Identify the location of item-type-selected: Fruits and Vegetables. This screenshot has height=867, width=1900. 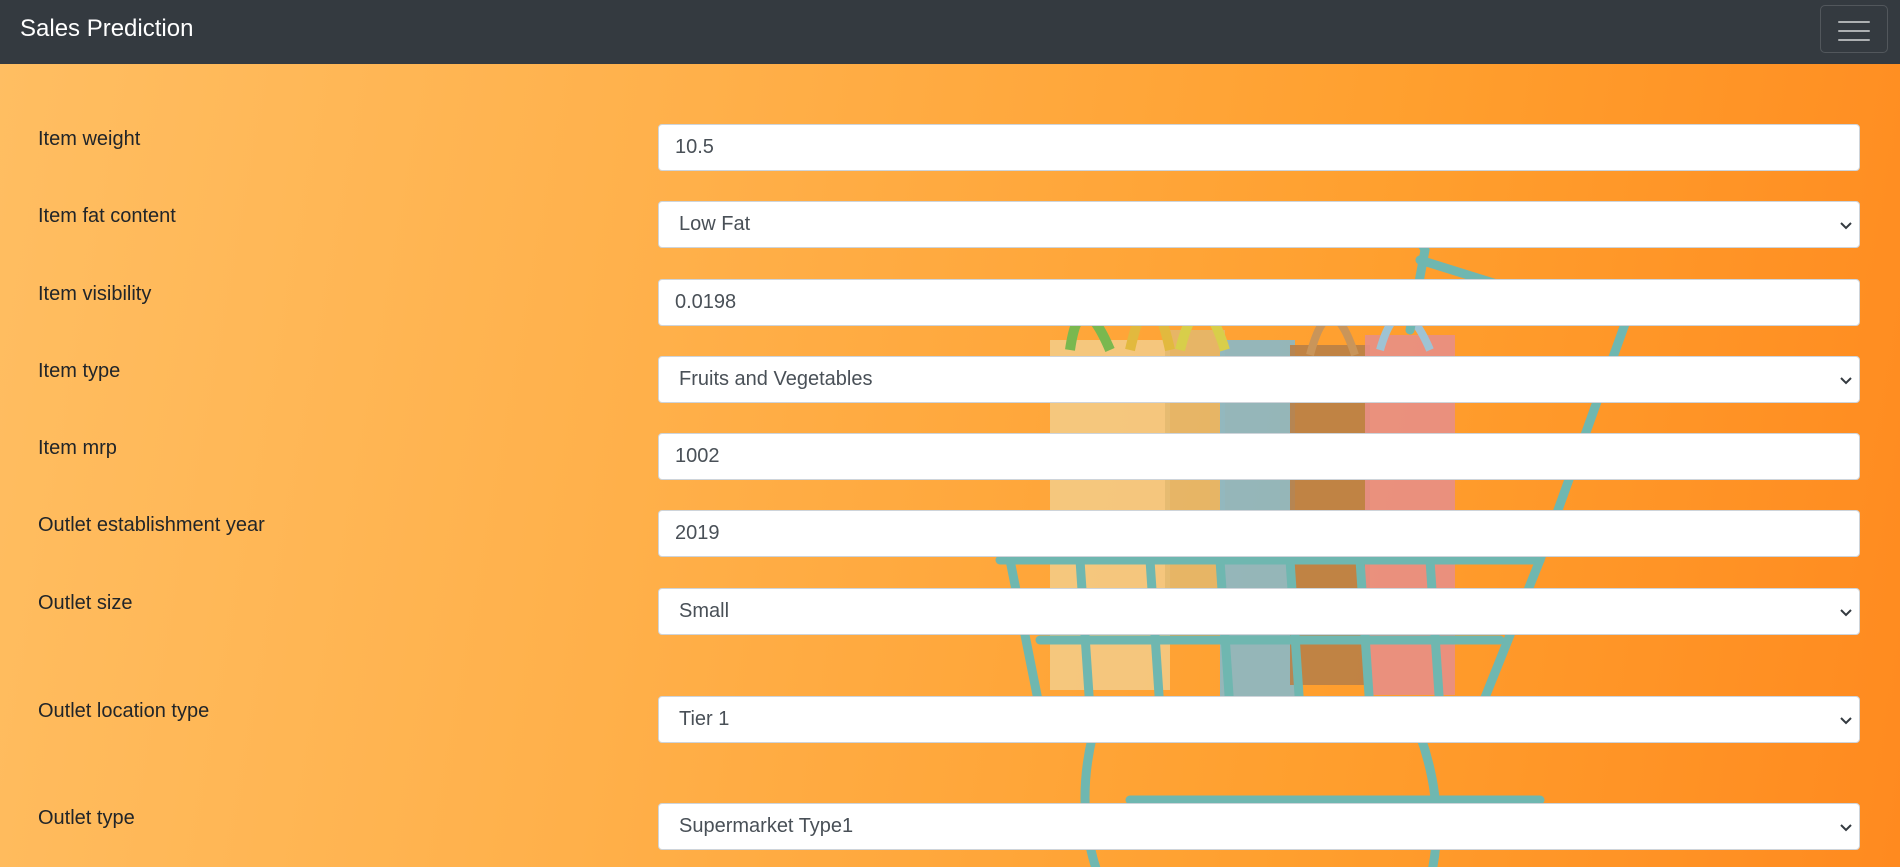
(776, 379).